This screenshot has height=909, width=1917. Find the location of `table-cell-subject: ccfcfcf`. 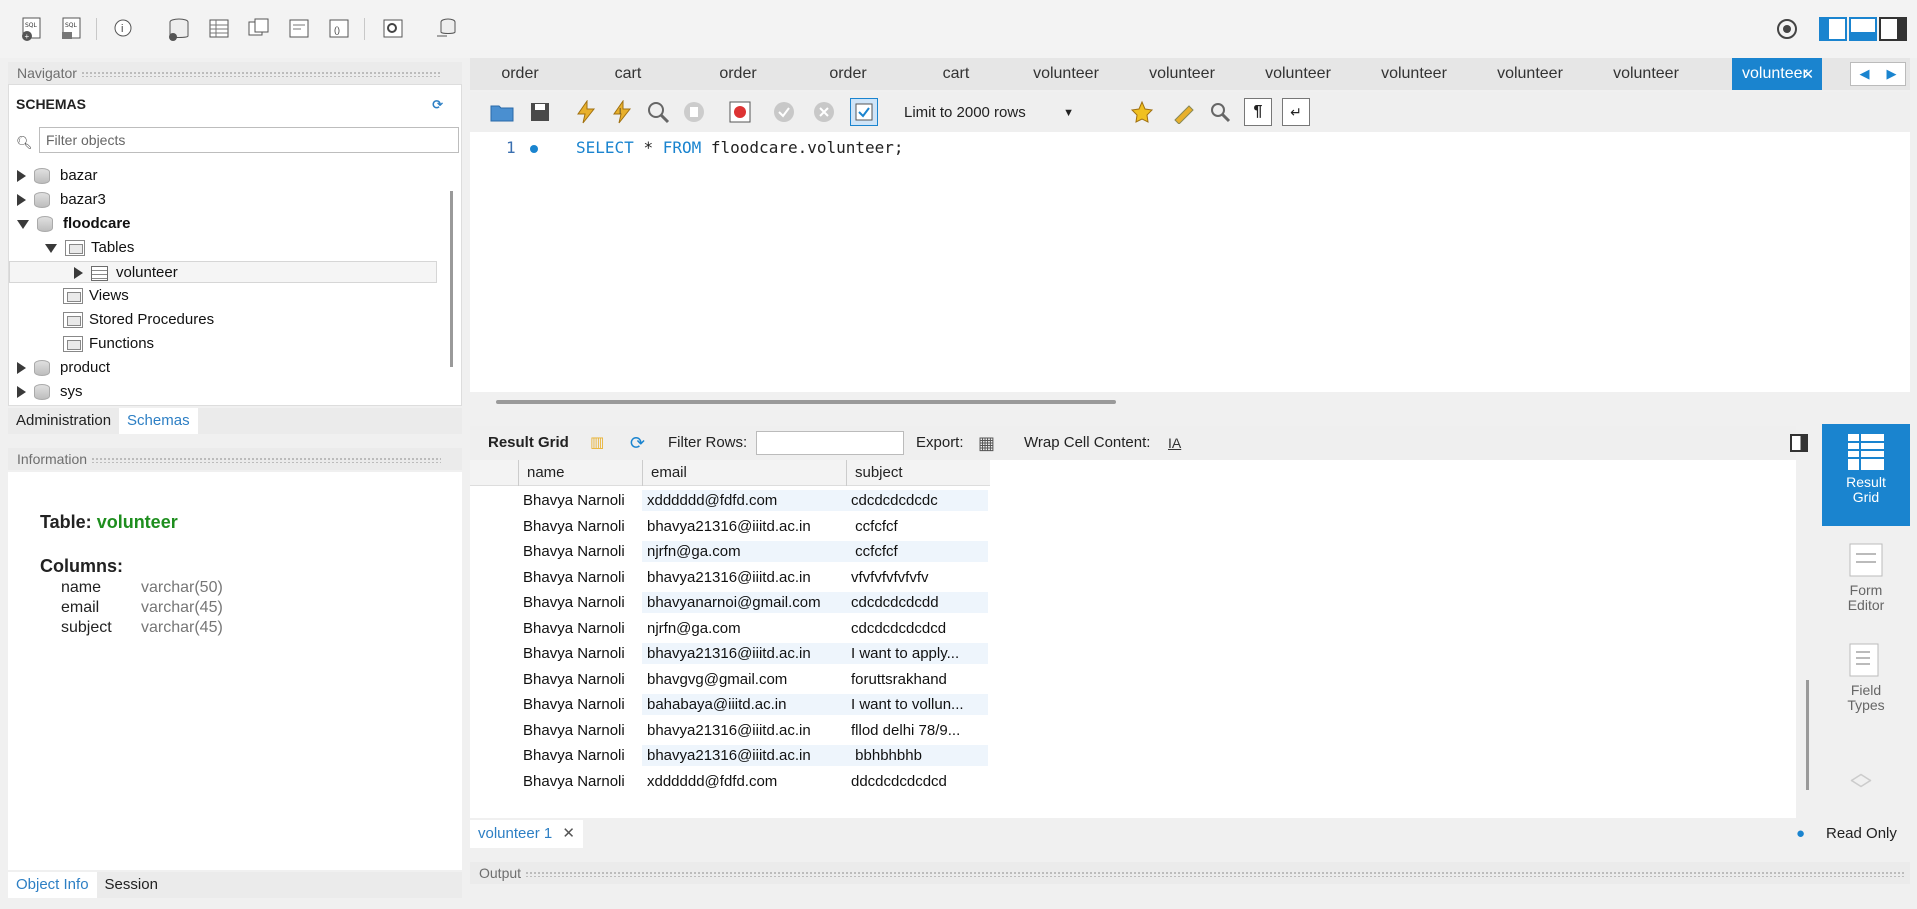

table-cell-subject: ccfcfcf is located at coordinates (874, 551).